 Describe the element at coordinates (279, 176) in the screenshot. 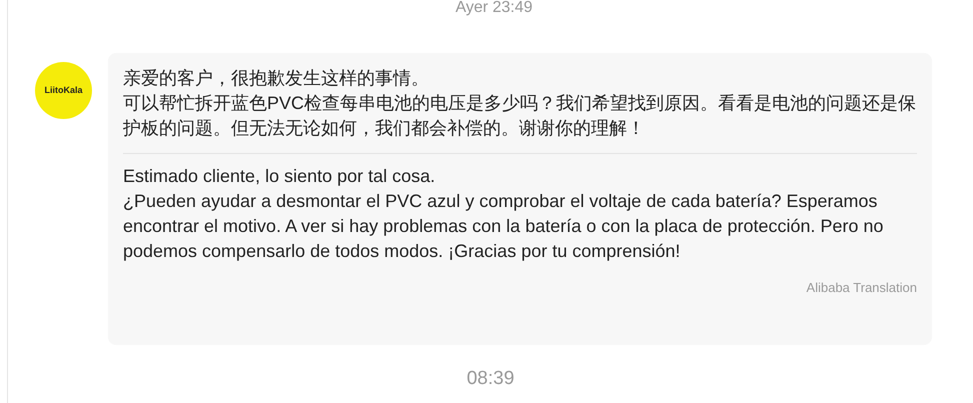

I see `translated-text: Estimado cliente, lo siento por tal cosa.` at that location.